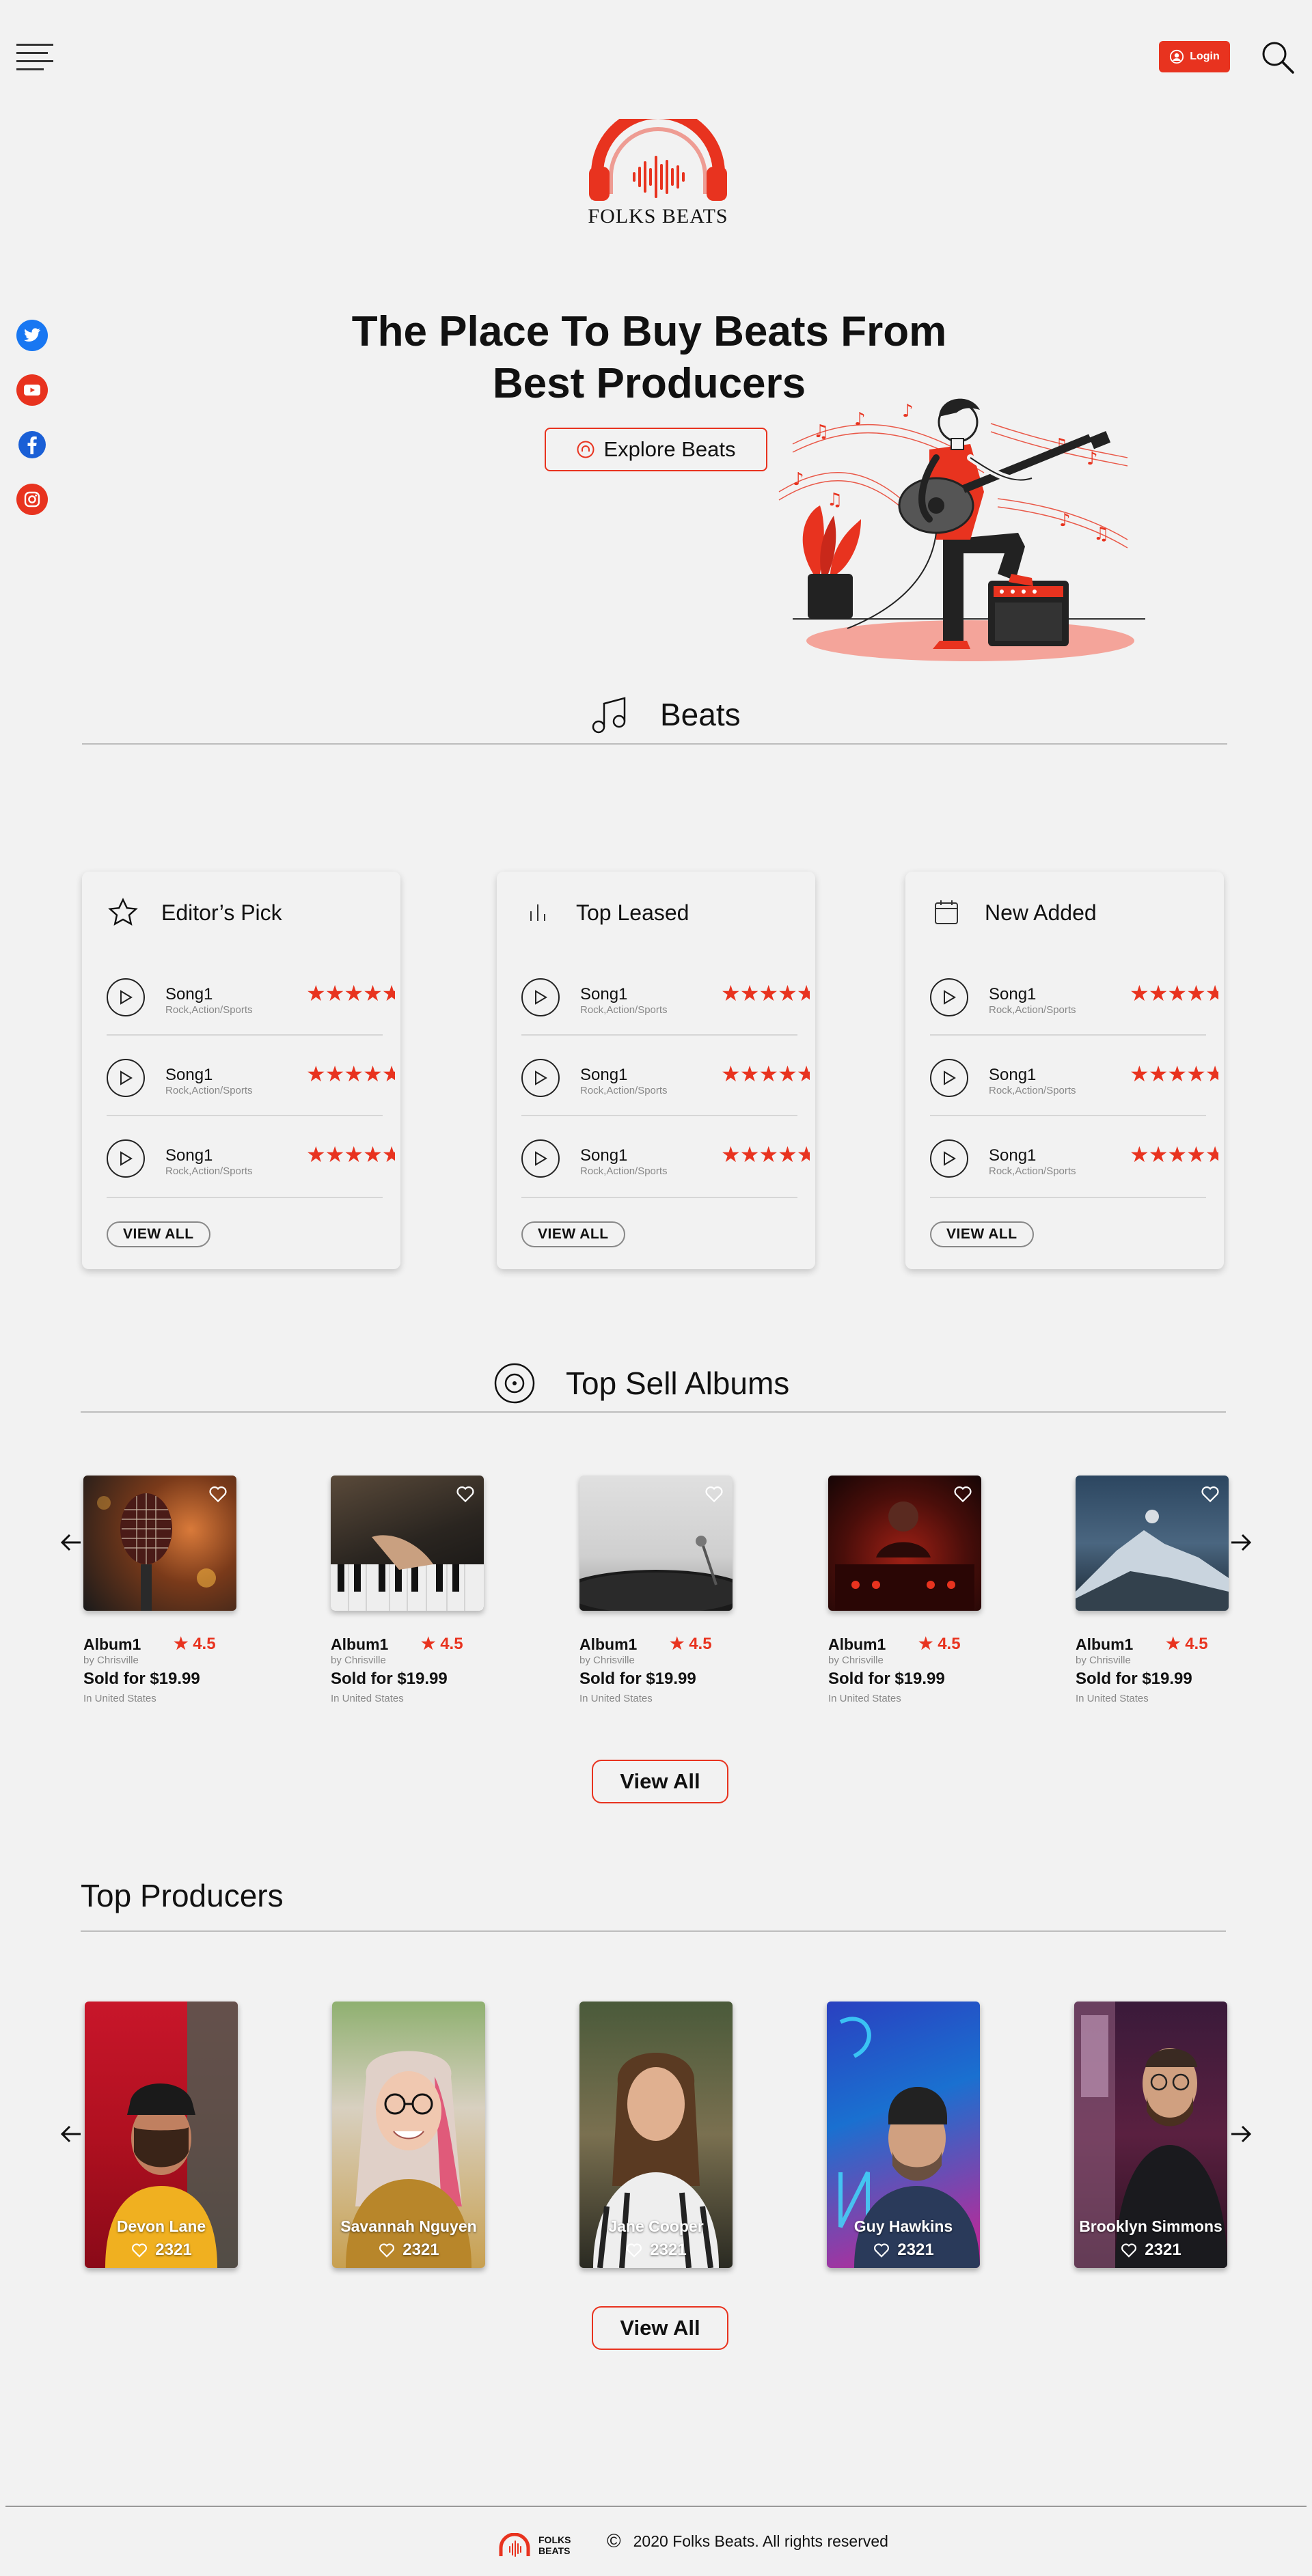 The image size is (1312, 2576). What do you see at coordinates (1152, 1544) in the screenshot?
I see `album-cover-mountain` at bounding box center [1152, 1544].